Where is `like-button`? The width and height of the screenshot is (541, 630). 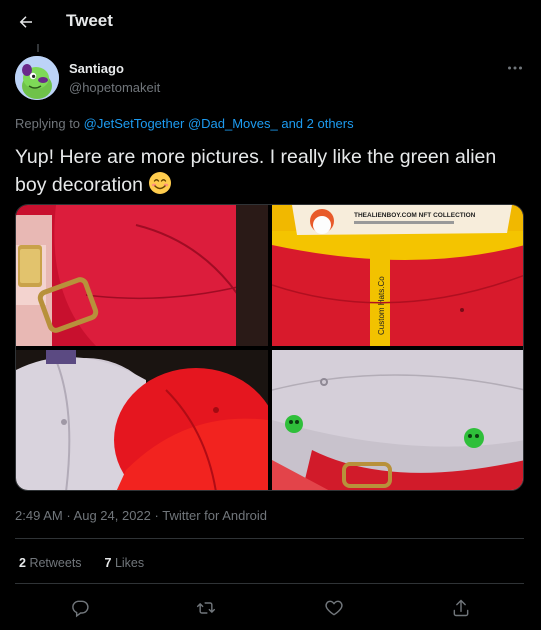
like-button is located at coordinates (334, 608).